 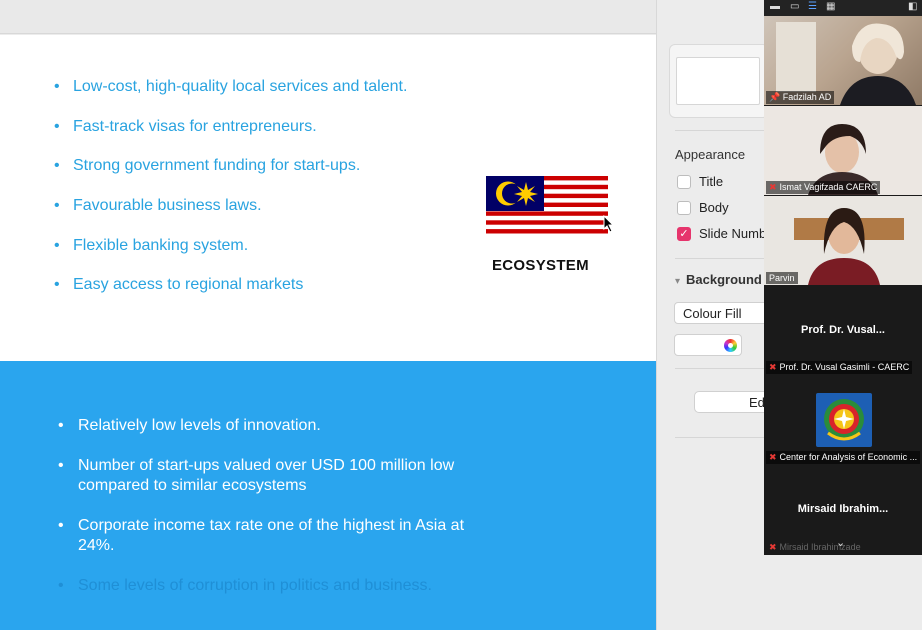 I want to click on title-checkbox-row: Title, so click(x=700, y=181).